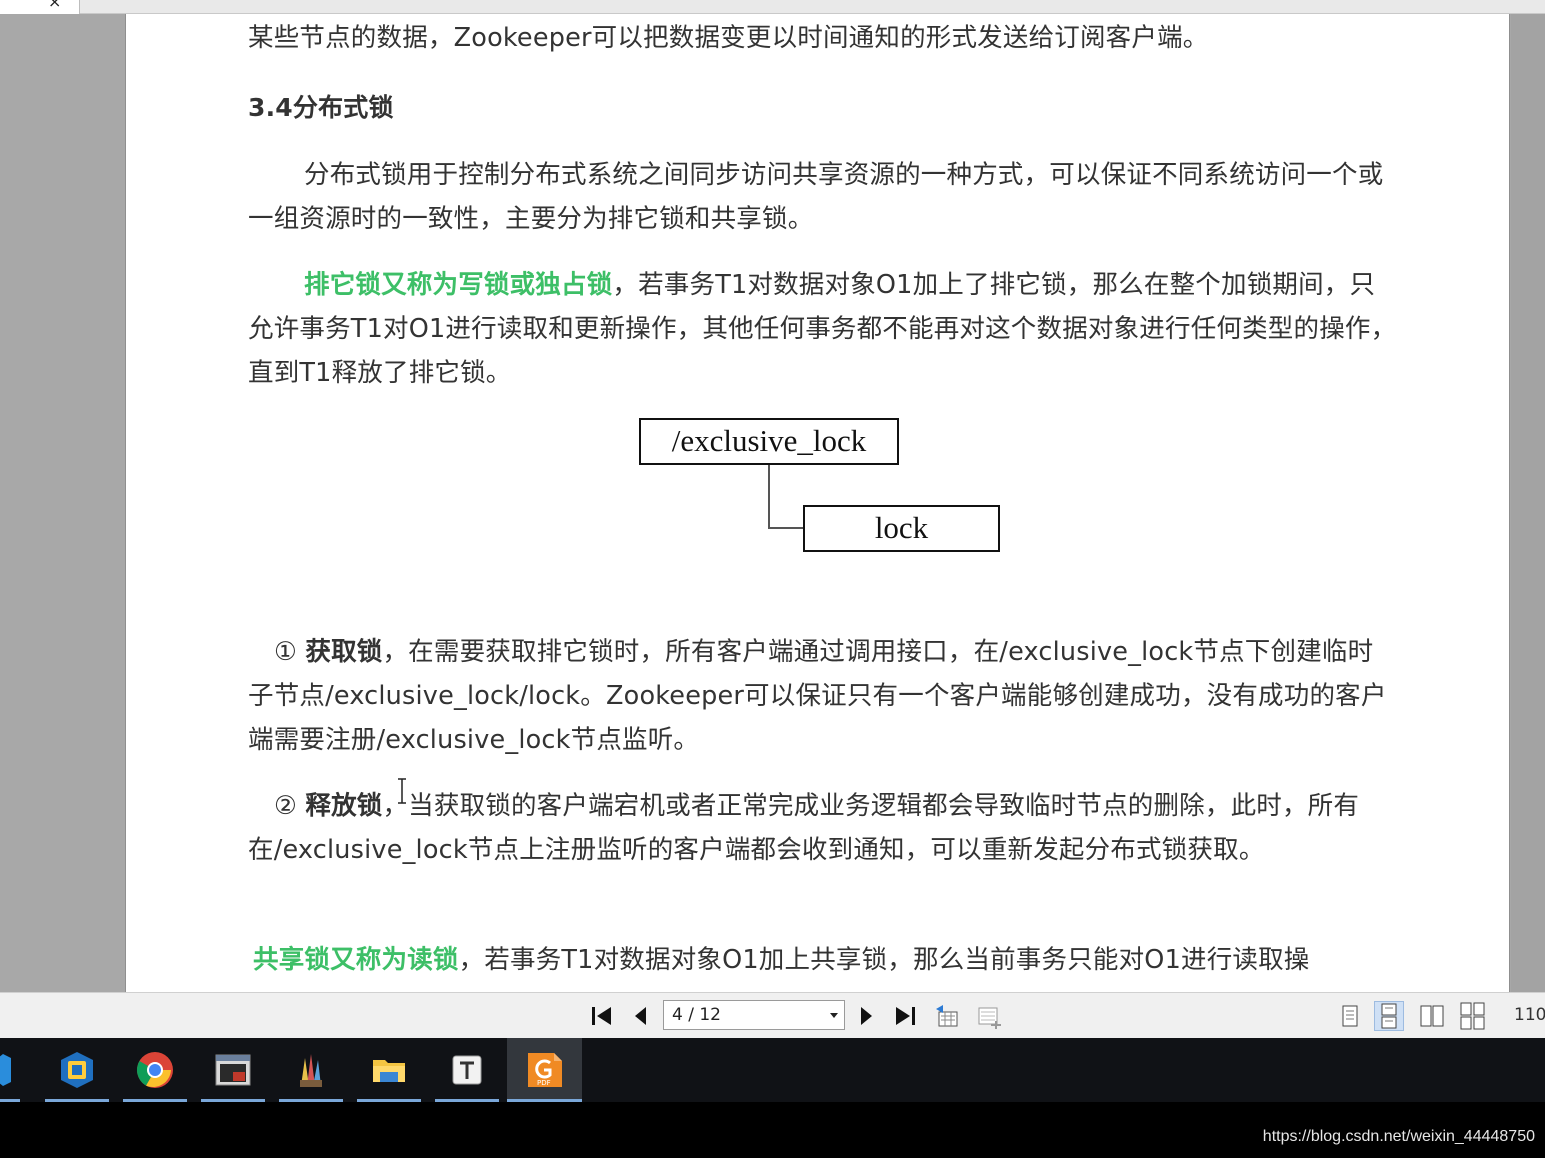 The image size is (1545, 1158). Describe the element at coordinates (772, 7) in the screenshot. I see `tab-strip: ×` at that location.